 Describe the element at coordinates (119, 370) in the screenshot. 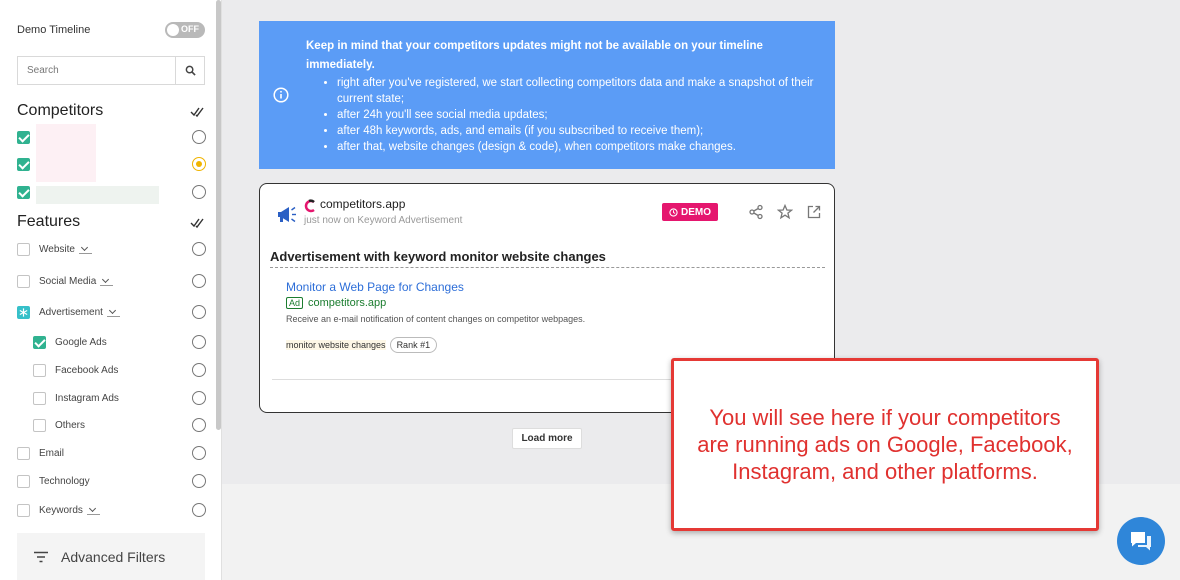

I see `feature-facebook-ads: Facebook Ads` at that location.